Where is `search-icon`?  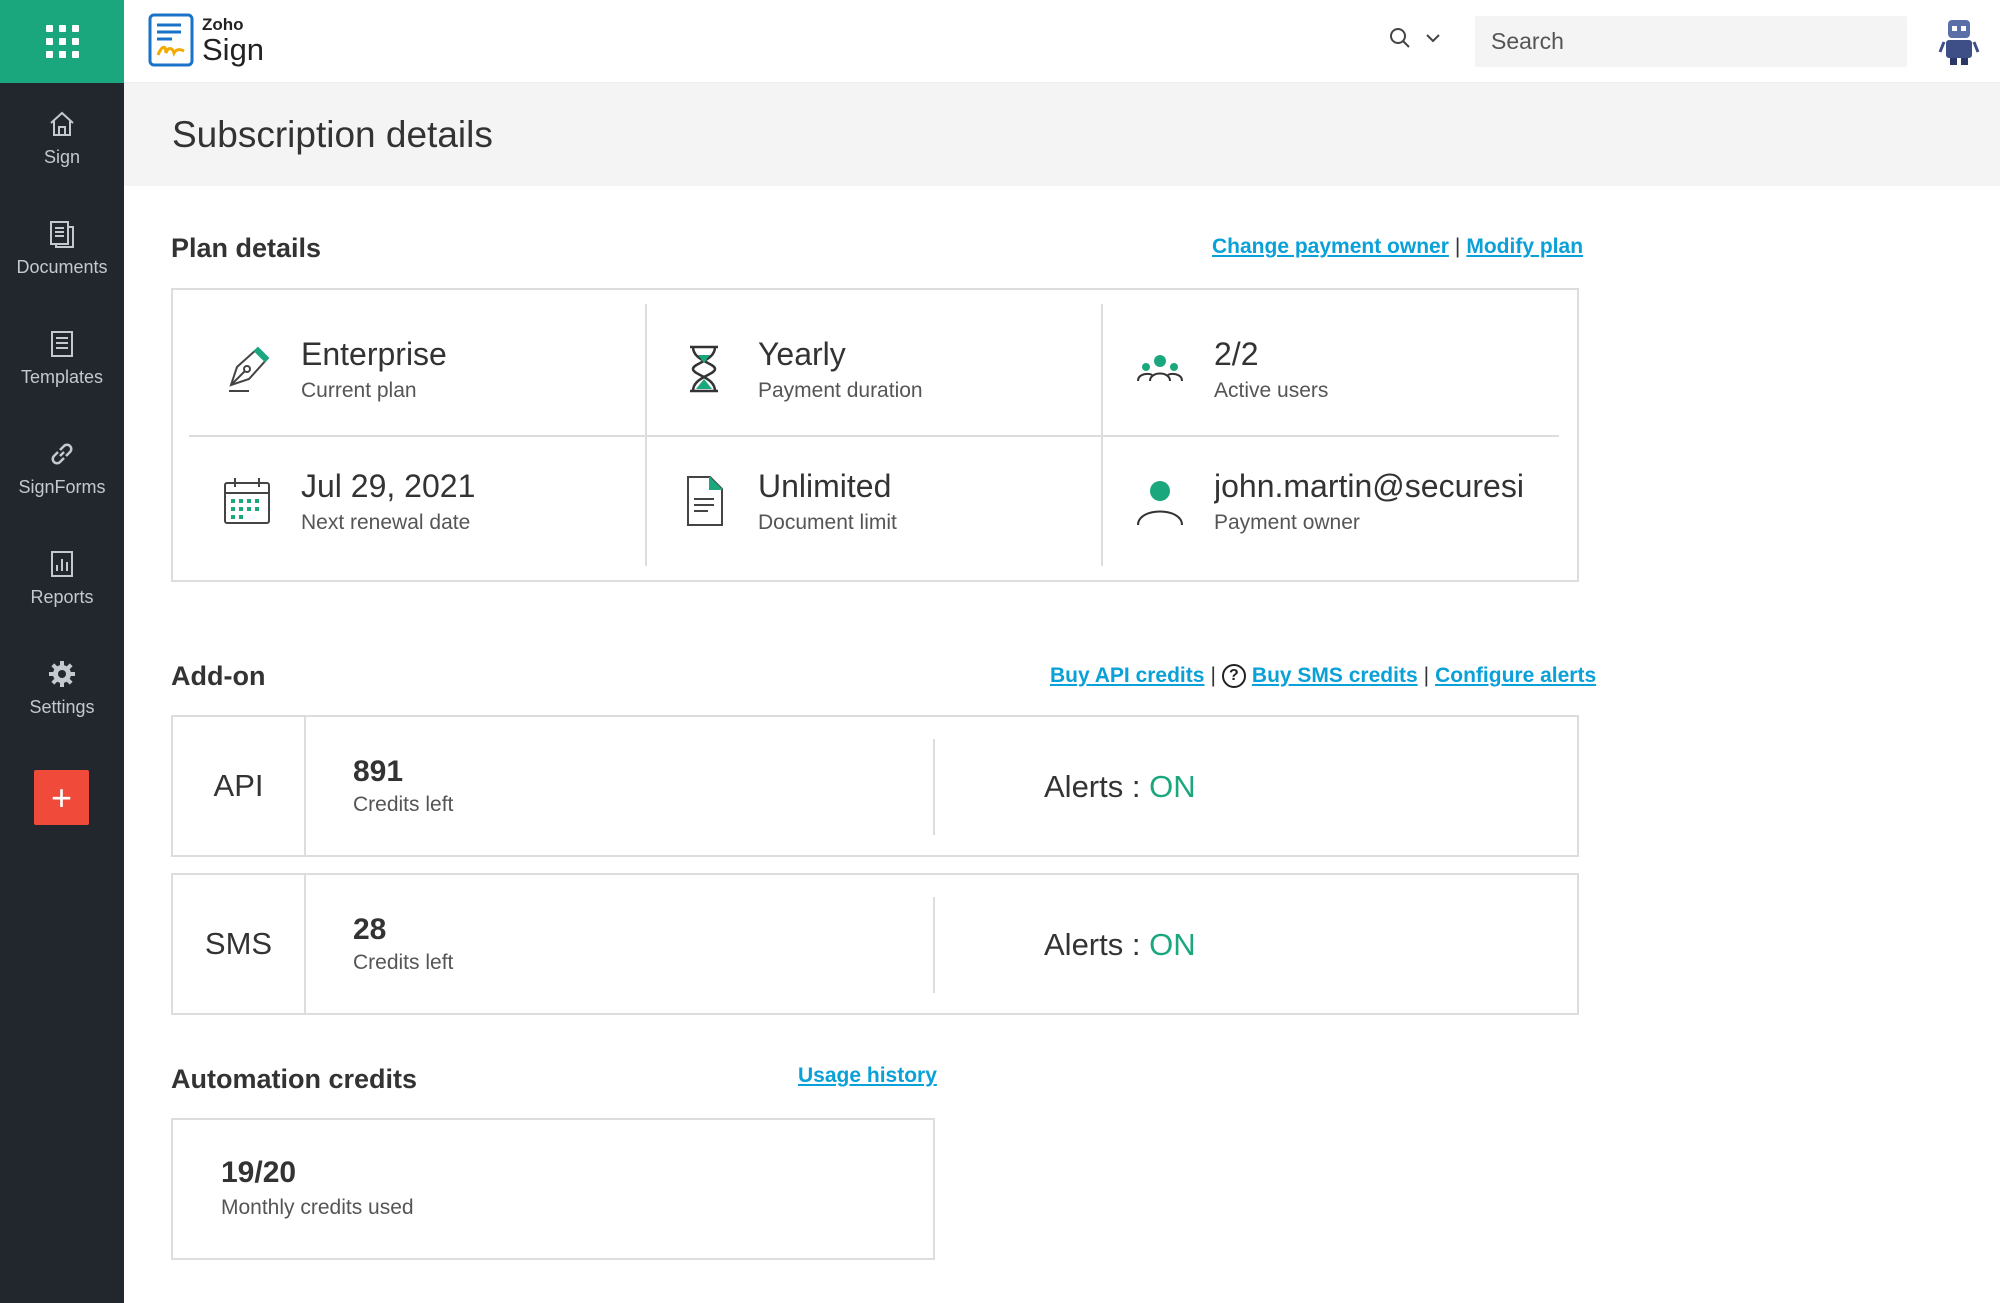 search-icon is located at coordinates (1400, 38).